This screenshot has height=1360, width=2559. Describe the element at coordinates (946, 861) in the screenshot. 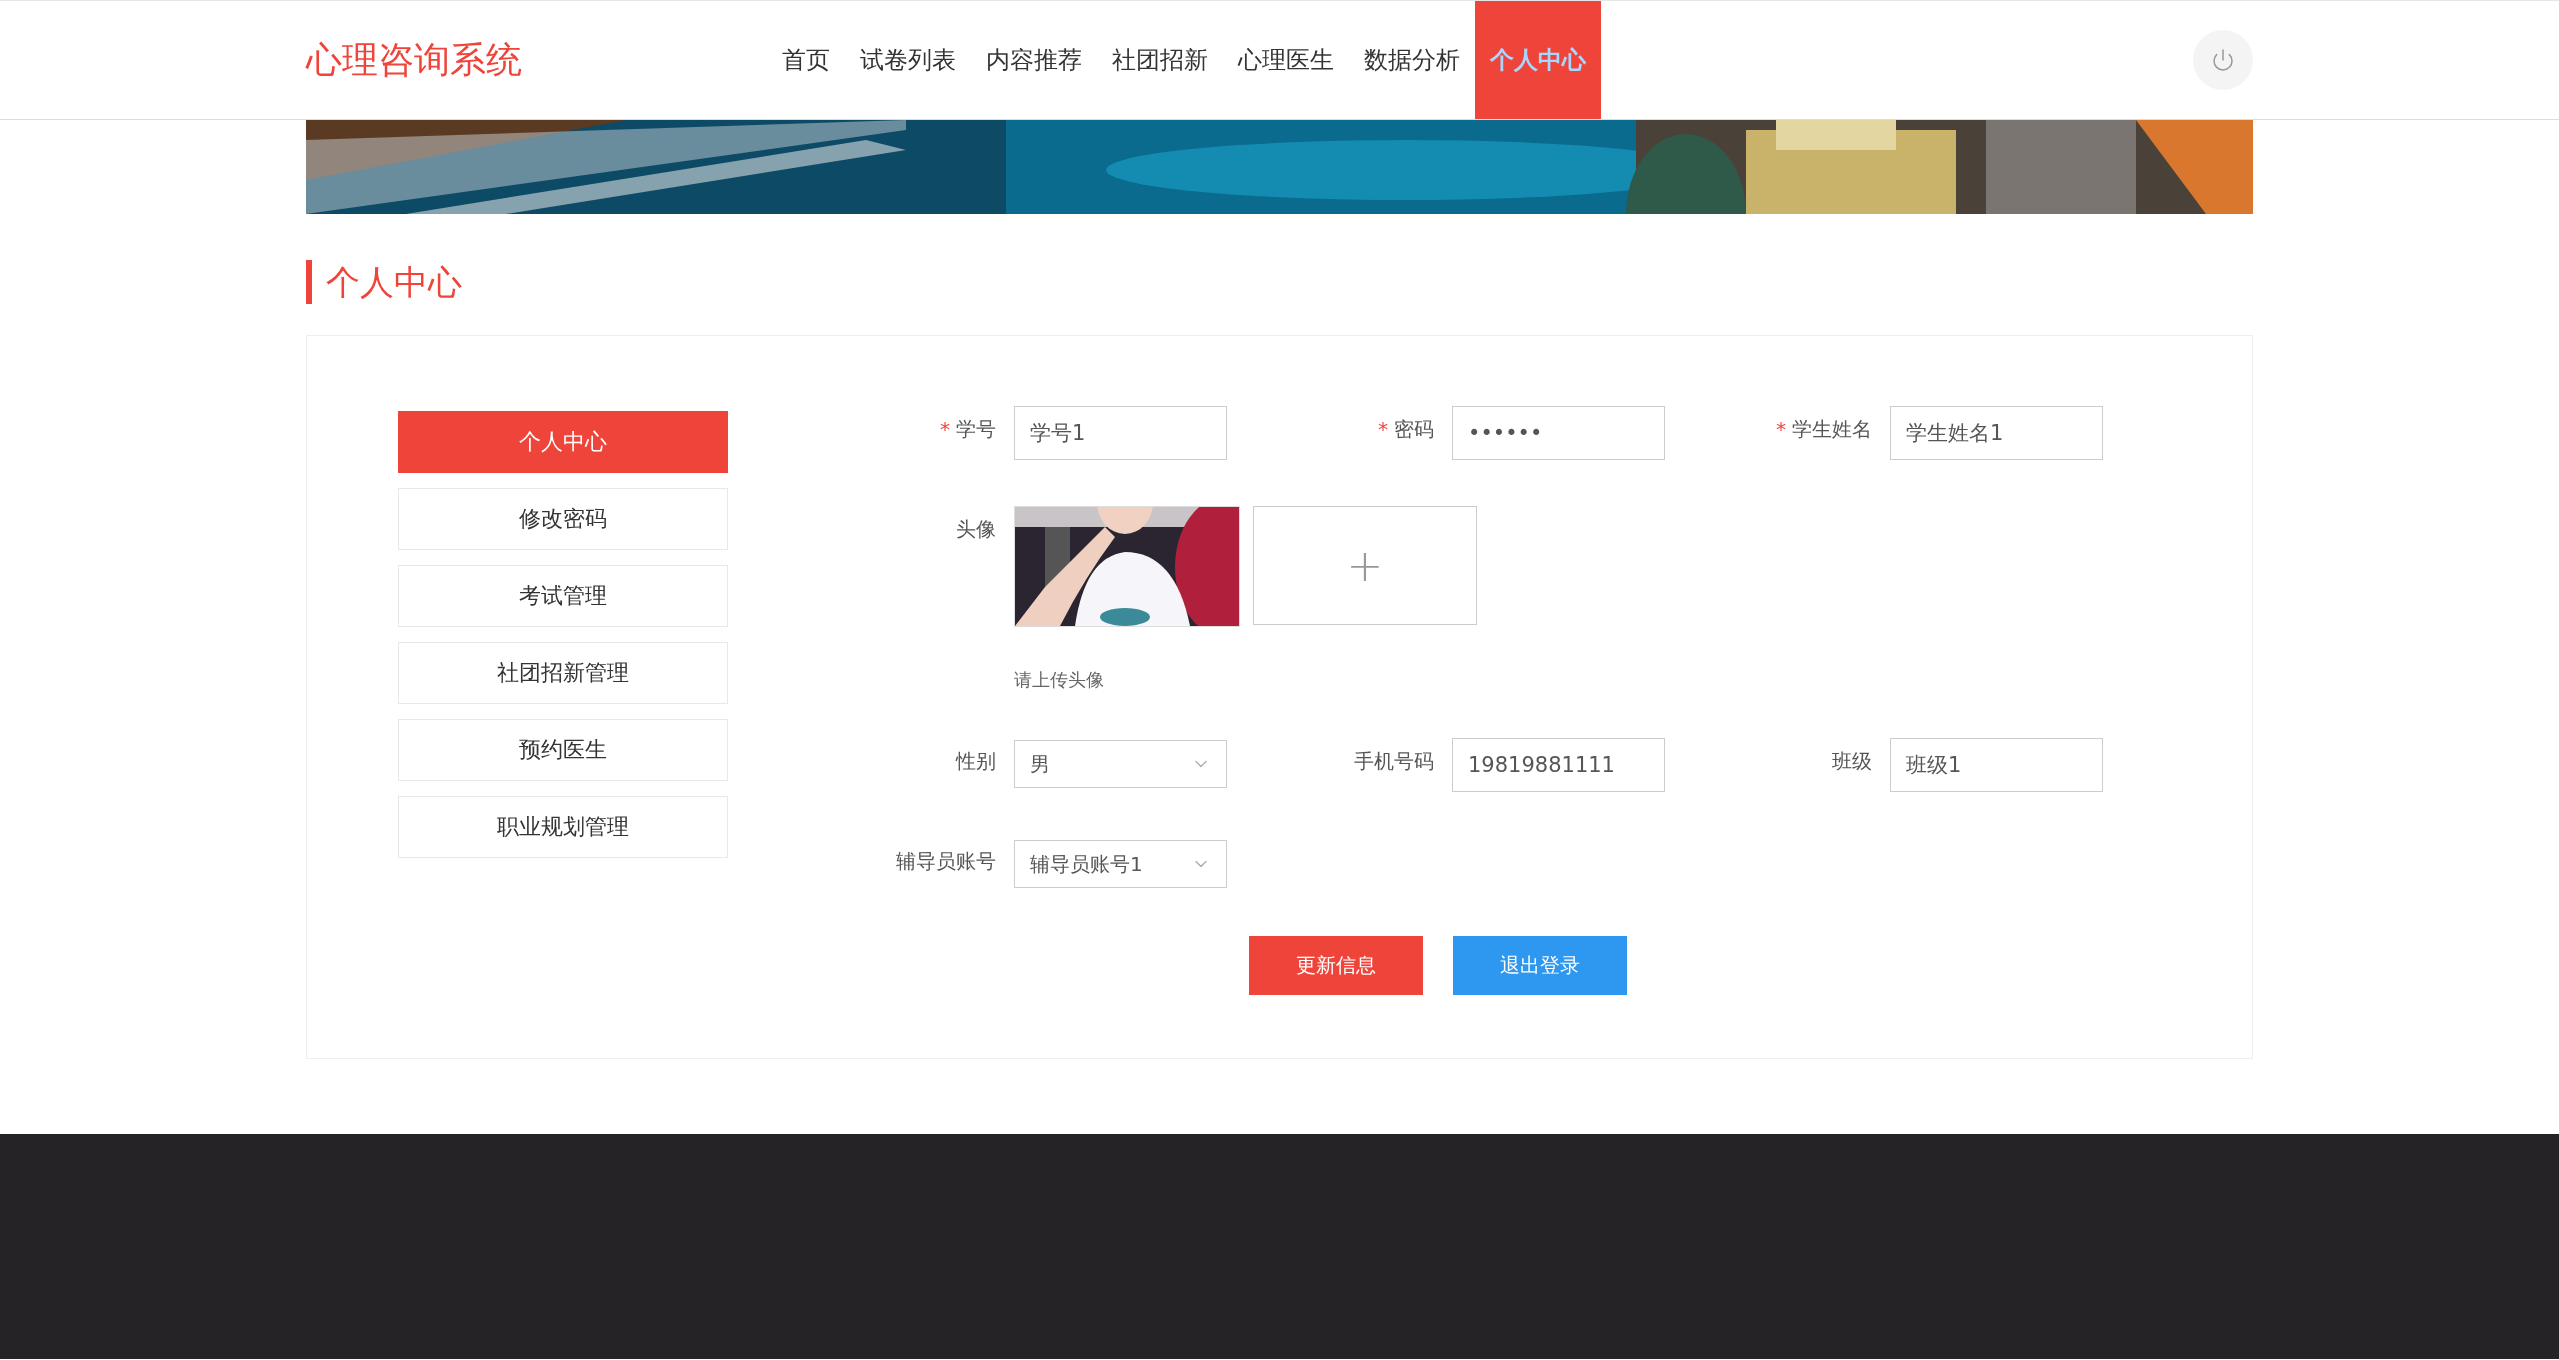

I see `field-label: 辅导员账号` at that location.